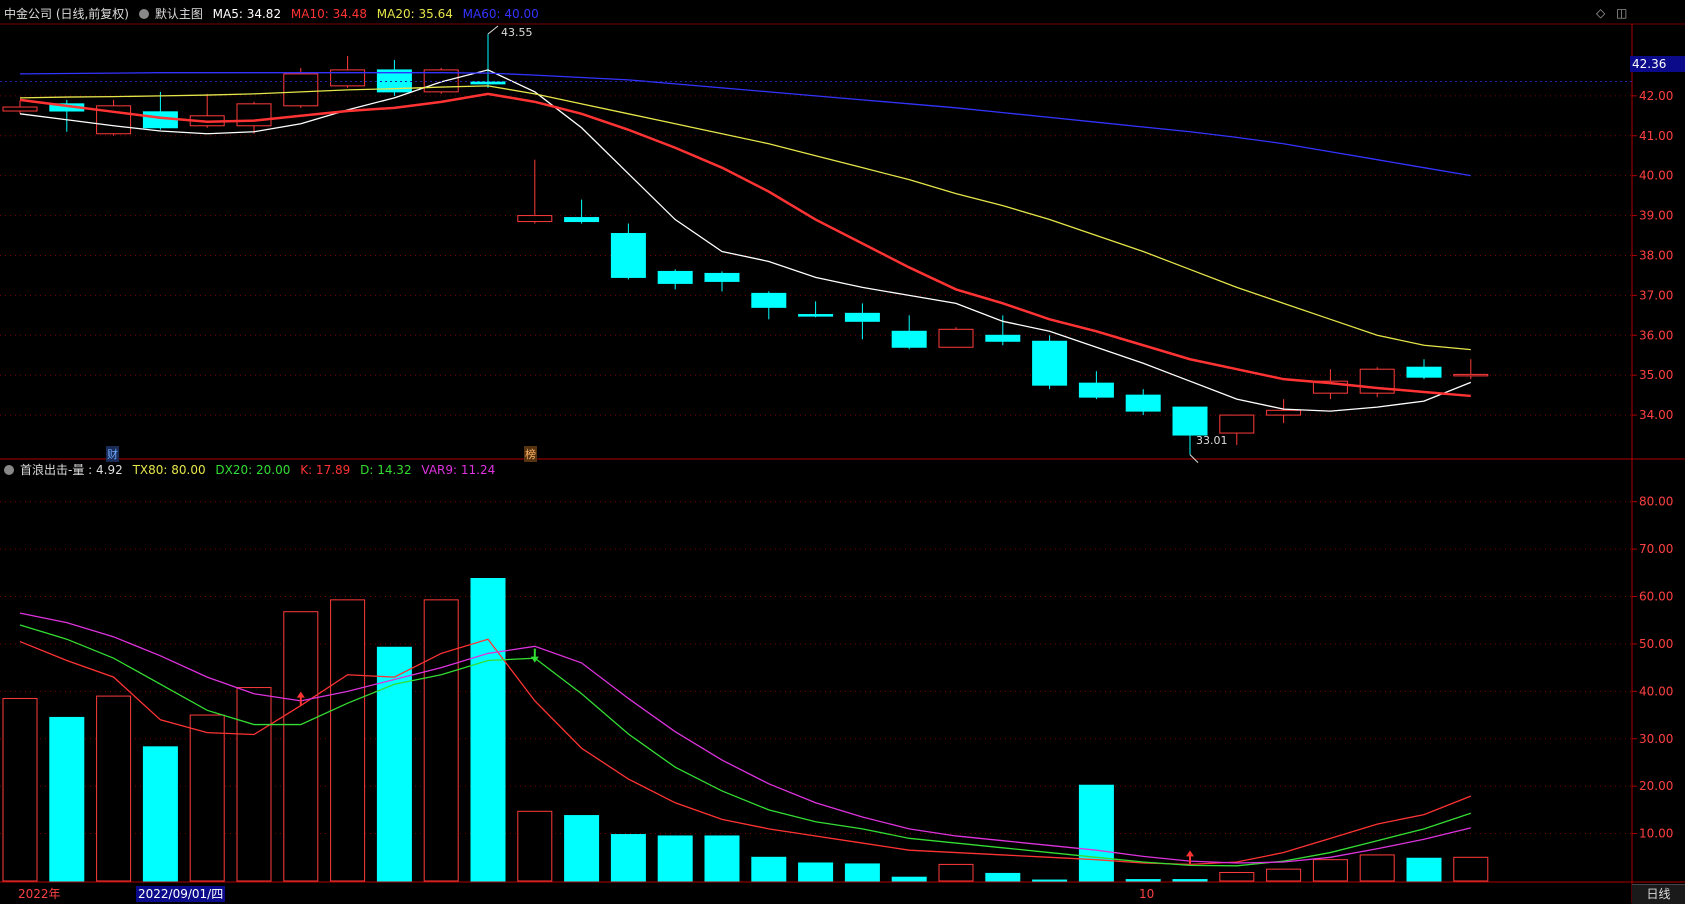  What do you see at coordinates (1656, 502) in the screenshot?
I see `indicator-tick-label: 80.00` at bounding box center [1656, 502].